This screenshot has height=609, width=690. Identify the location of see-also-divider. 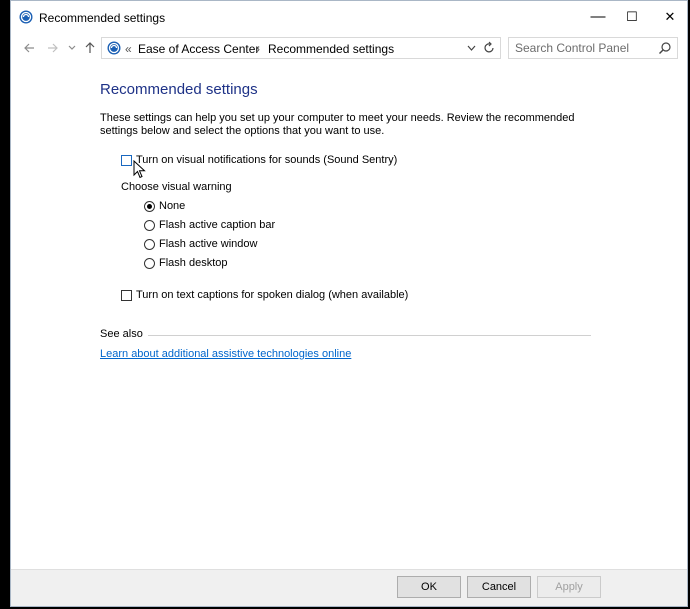
(369, 335).